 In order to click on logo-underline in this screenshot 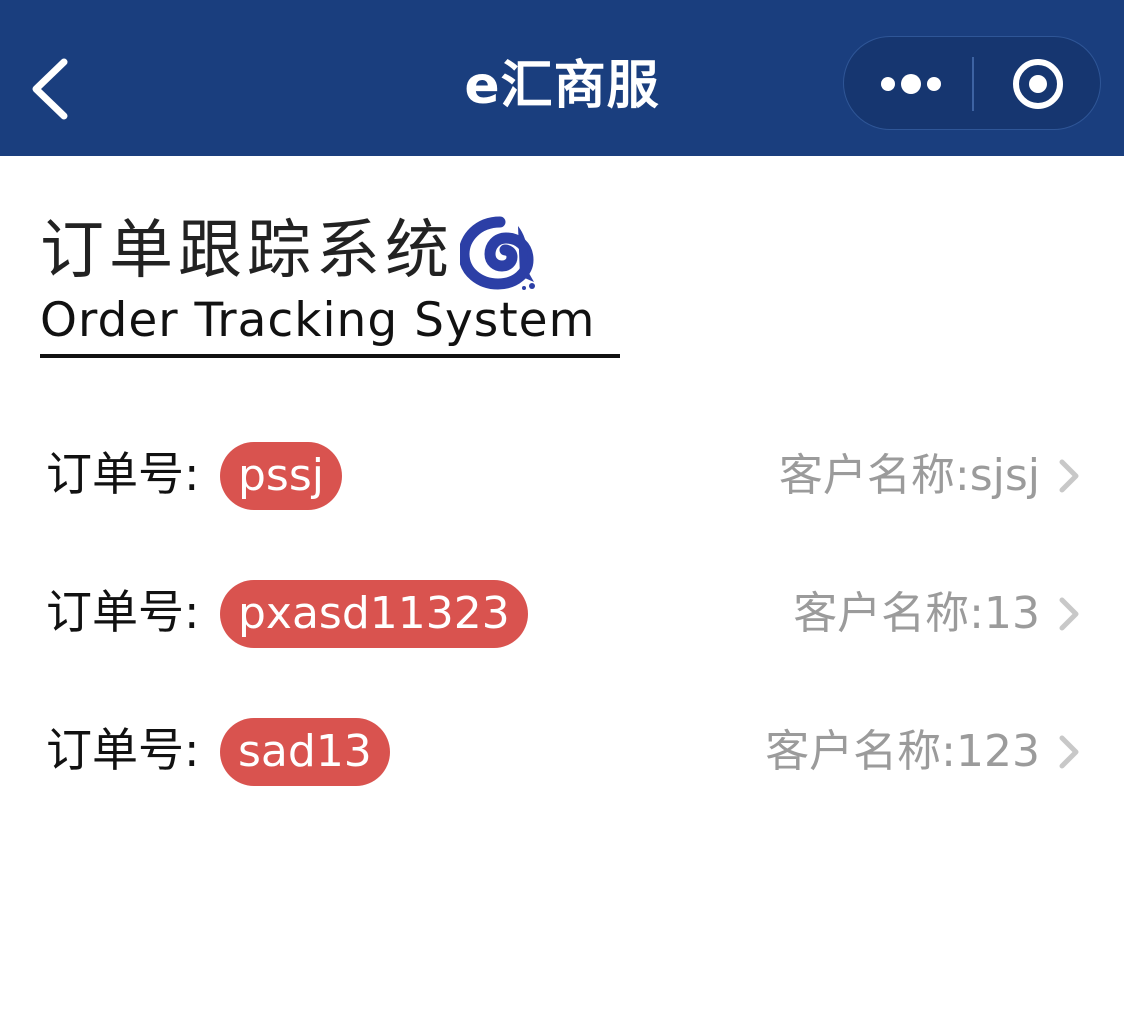, I will do `click(330, 356)`.